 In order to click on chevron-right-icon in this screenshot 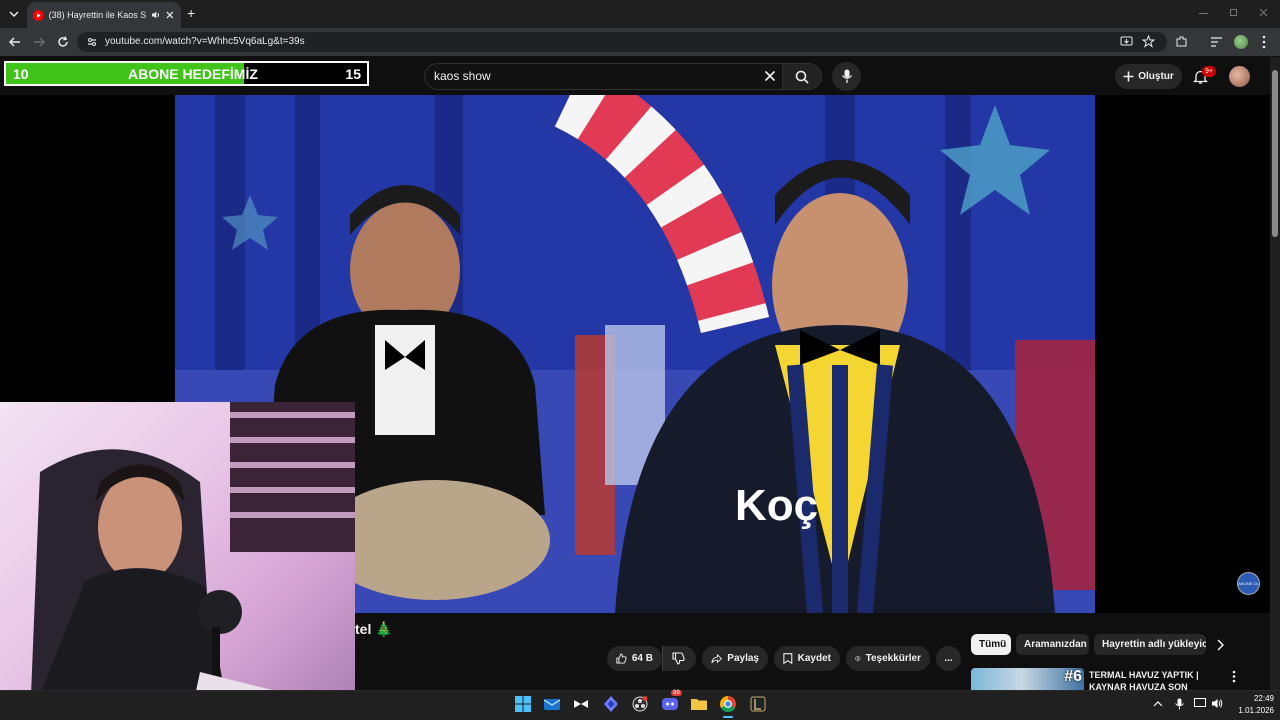, I will do `click(1220, 645)`.